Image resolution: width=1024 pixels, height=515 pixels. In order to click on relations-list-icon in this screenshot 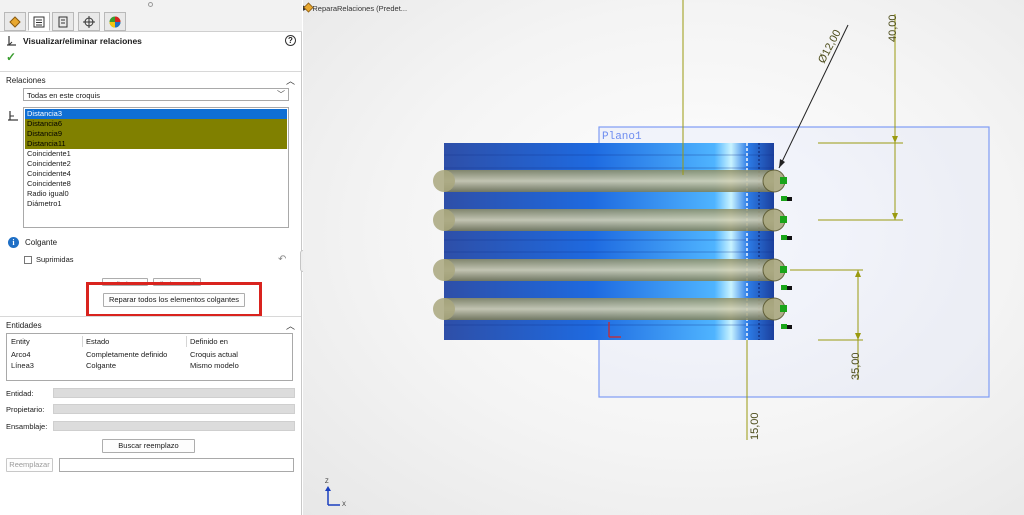, I will do `click(13, 116)`.